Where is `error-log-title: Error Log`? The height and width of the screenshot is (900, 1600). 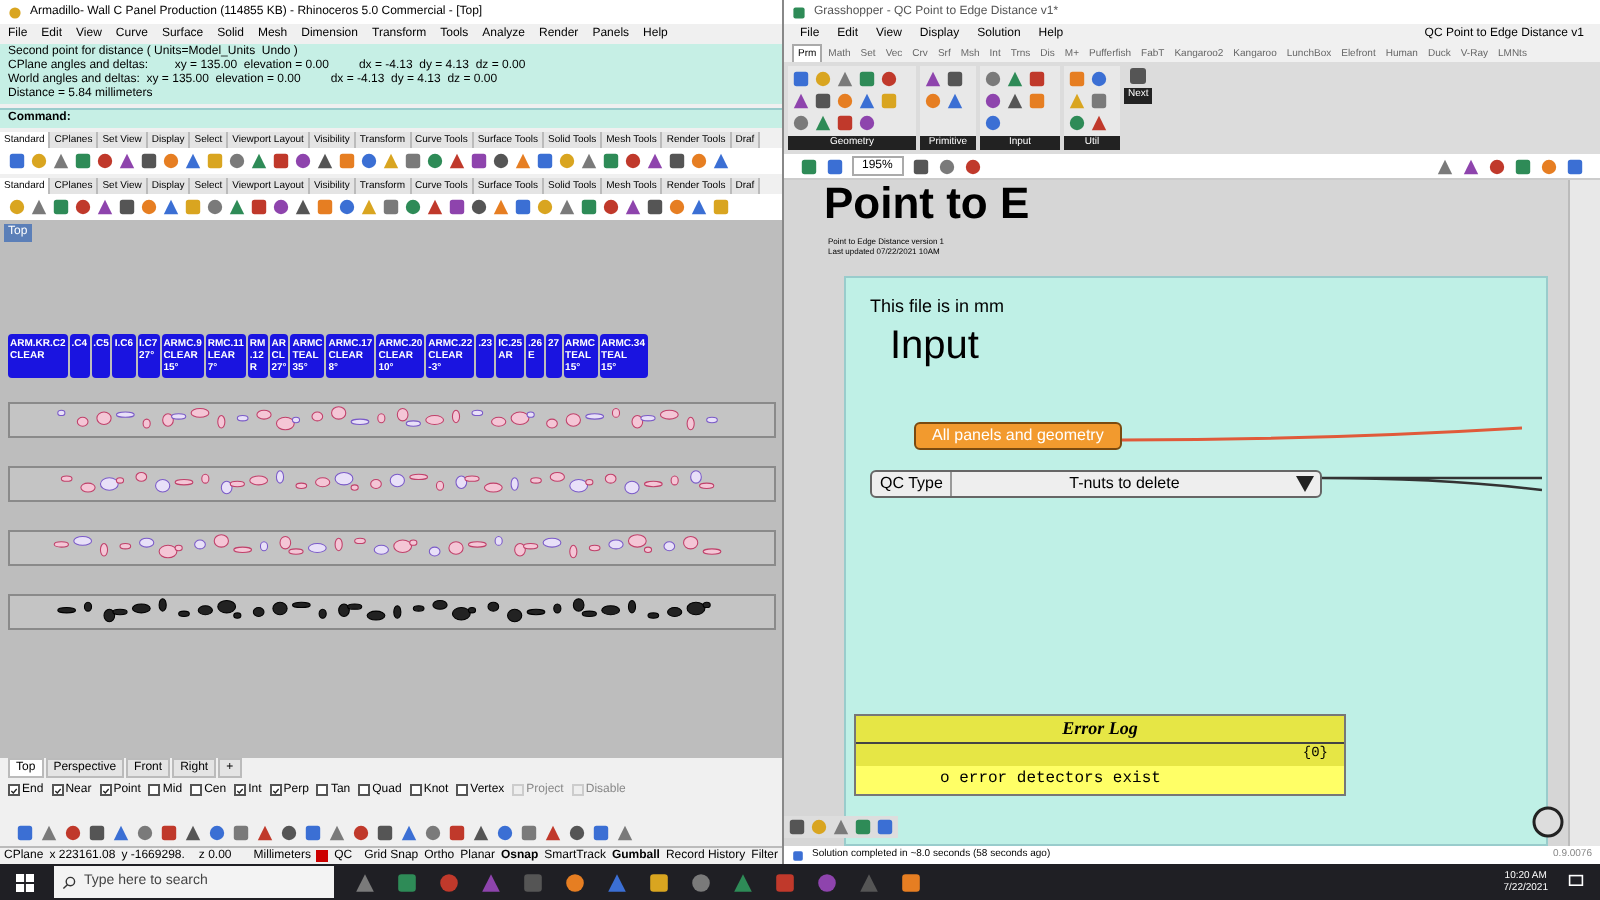
error-log-title: Error Log is located at coordinates (1100, 729).